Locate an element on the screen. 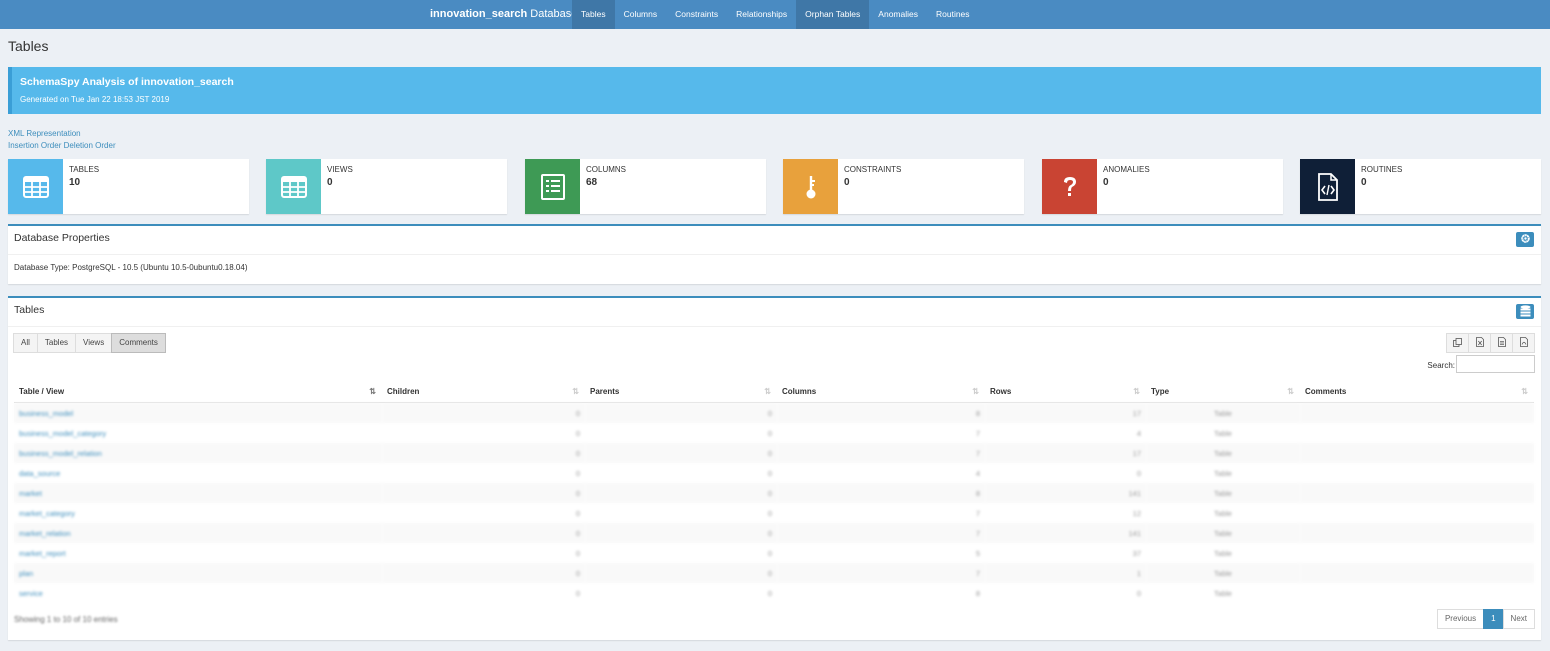  stat-label: Tables is located at coordinates (84, 169).